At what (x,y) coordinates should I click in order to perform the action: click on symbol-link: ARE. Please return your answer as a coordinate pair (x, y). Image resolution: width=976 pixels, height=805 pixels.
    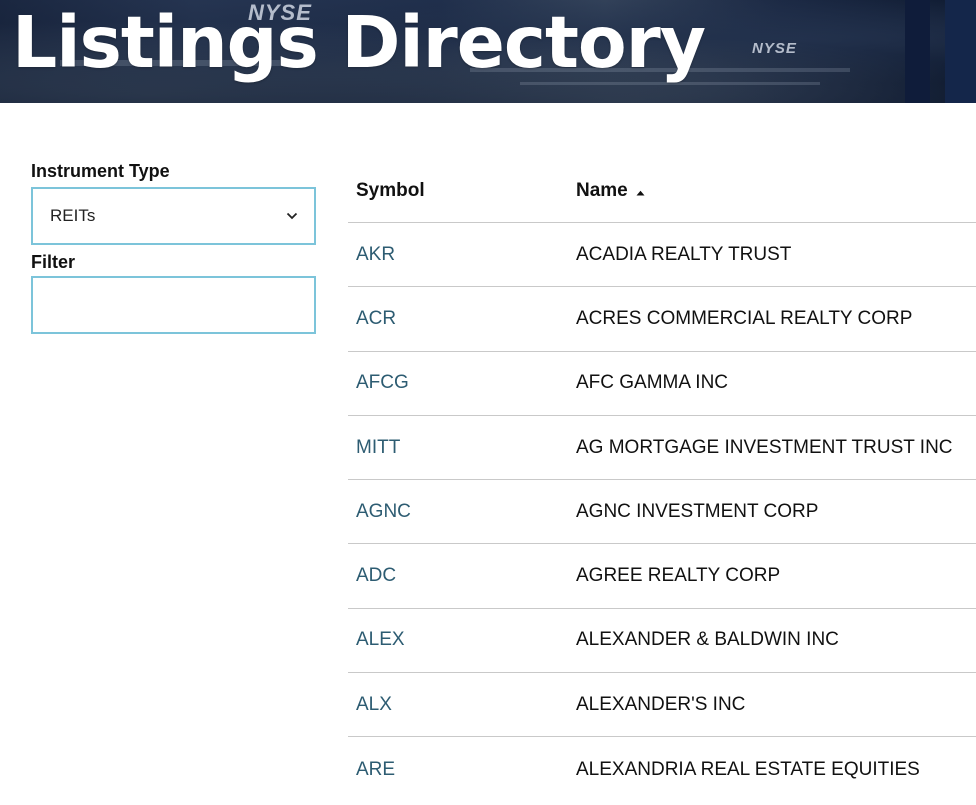
    Looking at the image, I should click on (462, 770).